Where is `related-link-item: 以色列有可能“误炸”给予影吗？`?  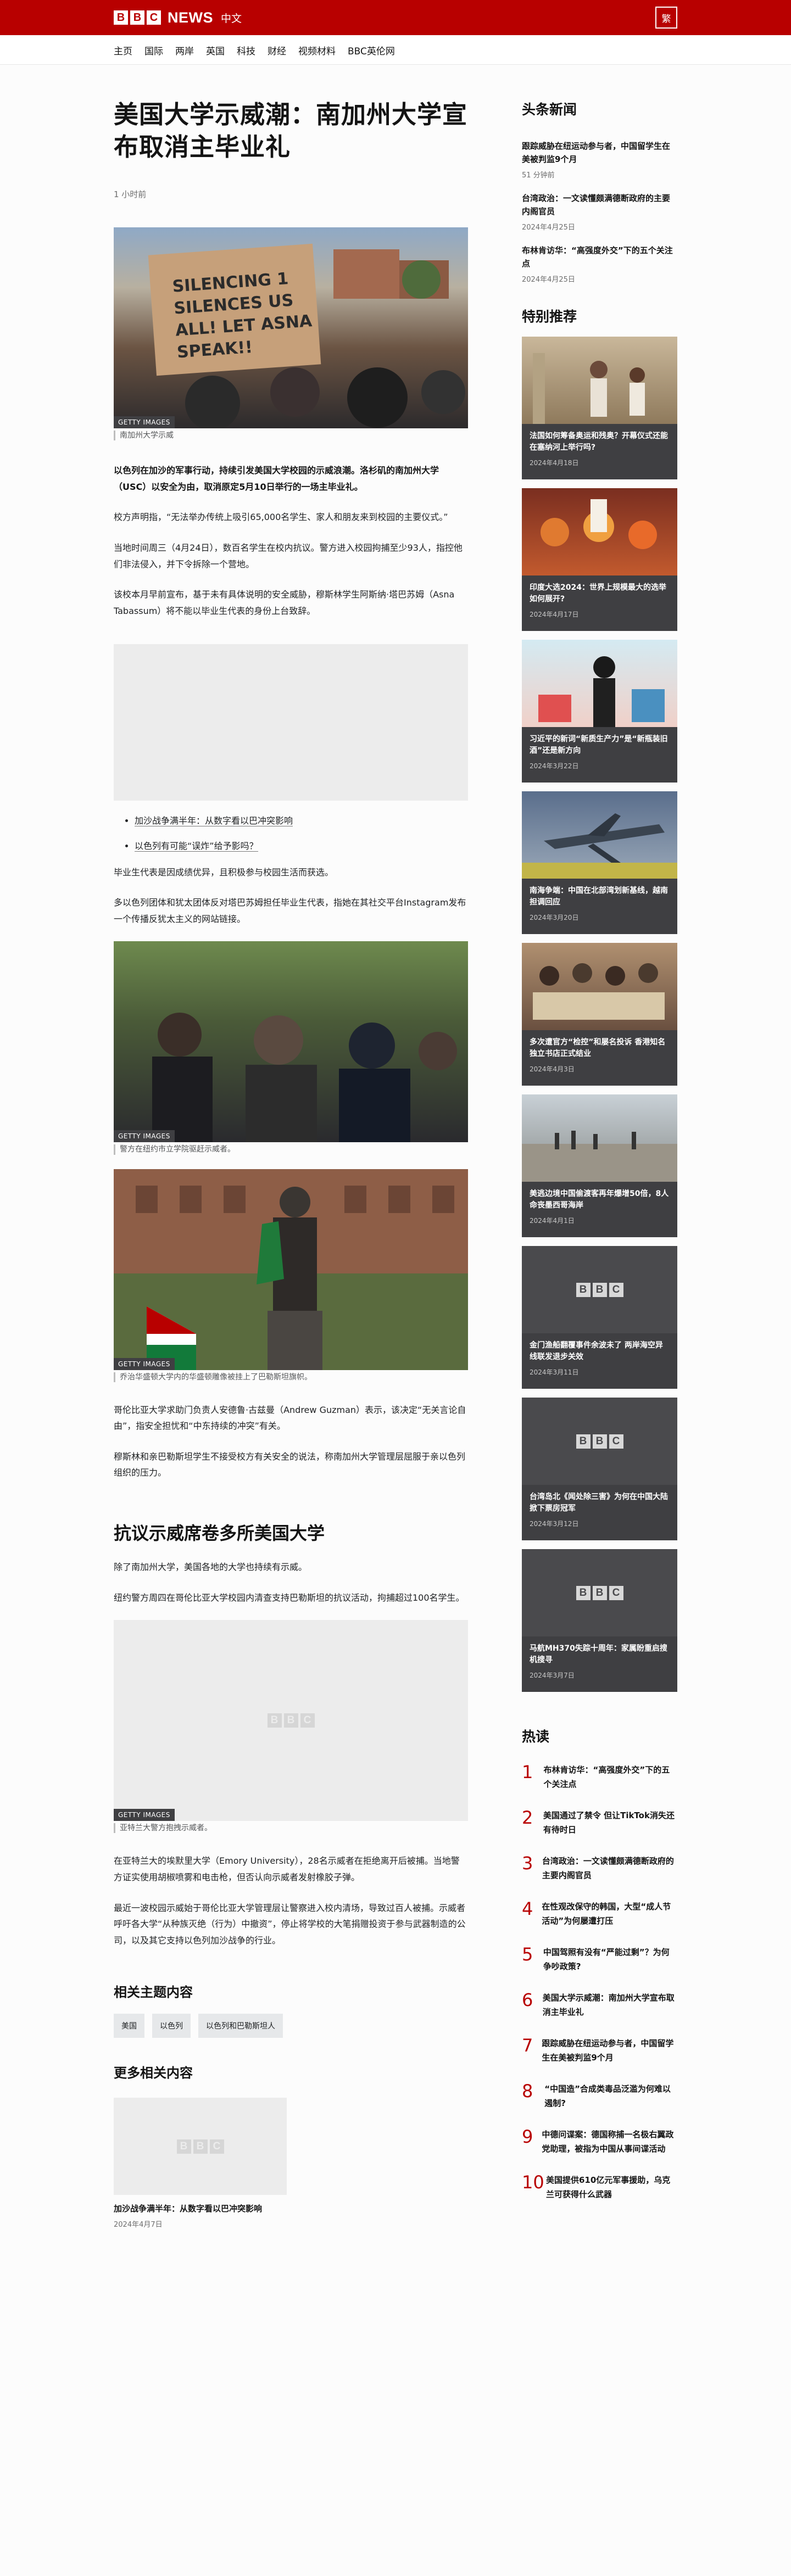
related-link-item: 以色列有可能“误炸”给予影吗？ is located at coordinates (302, 846).